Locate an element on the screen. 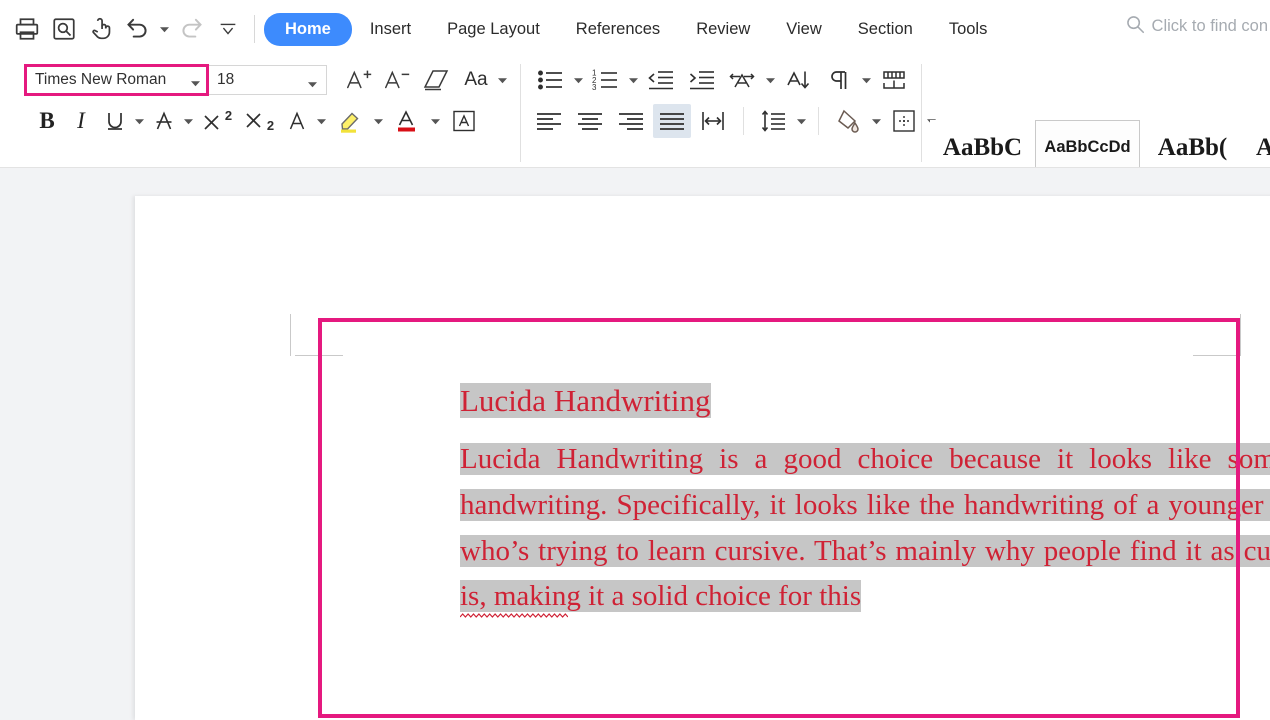  sort-button is located at coordinates (798, 80).